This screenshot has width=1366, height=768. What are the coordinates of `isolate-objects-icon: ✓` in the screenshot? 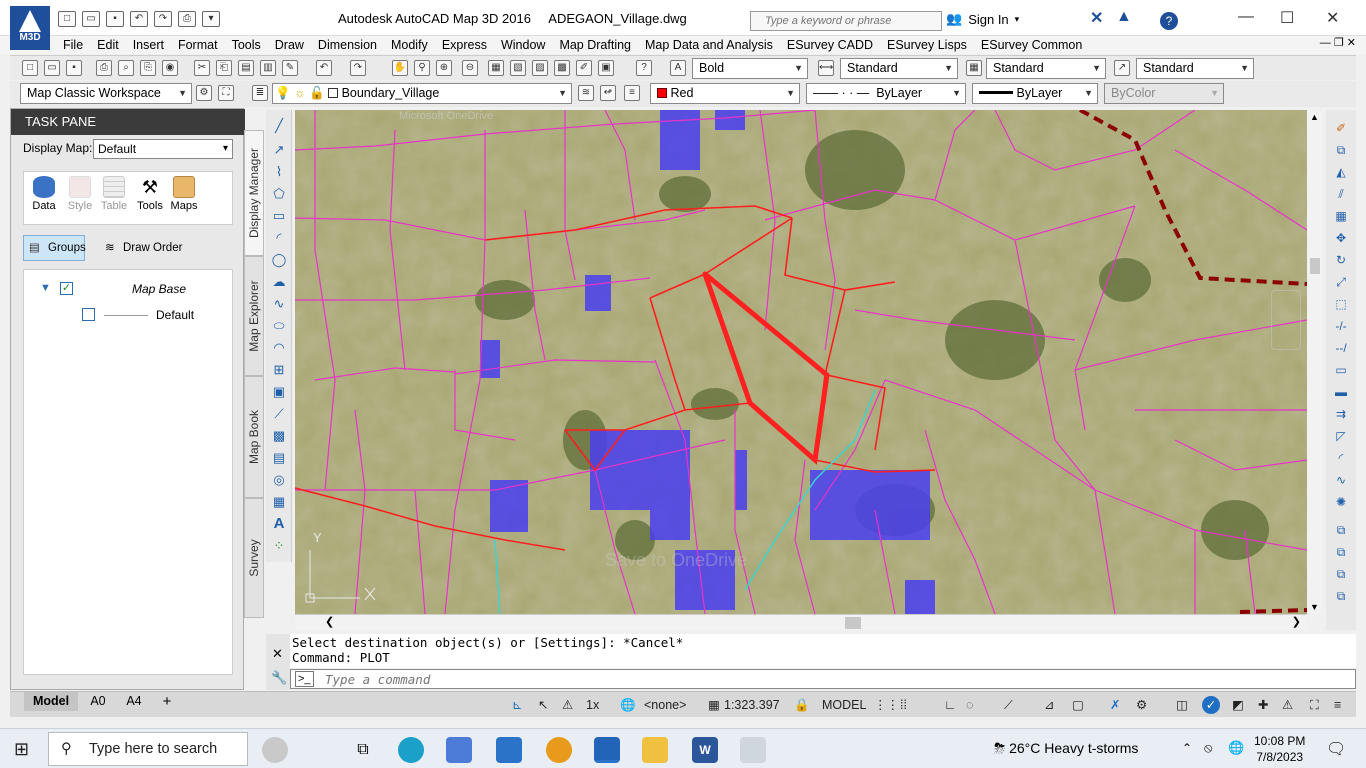 It's located at (1211, 705).